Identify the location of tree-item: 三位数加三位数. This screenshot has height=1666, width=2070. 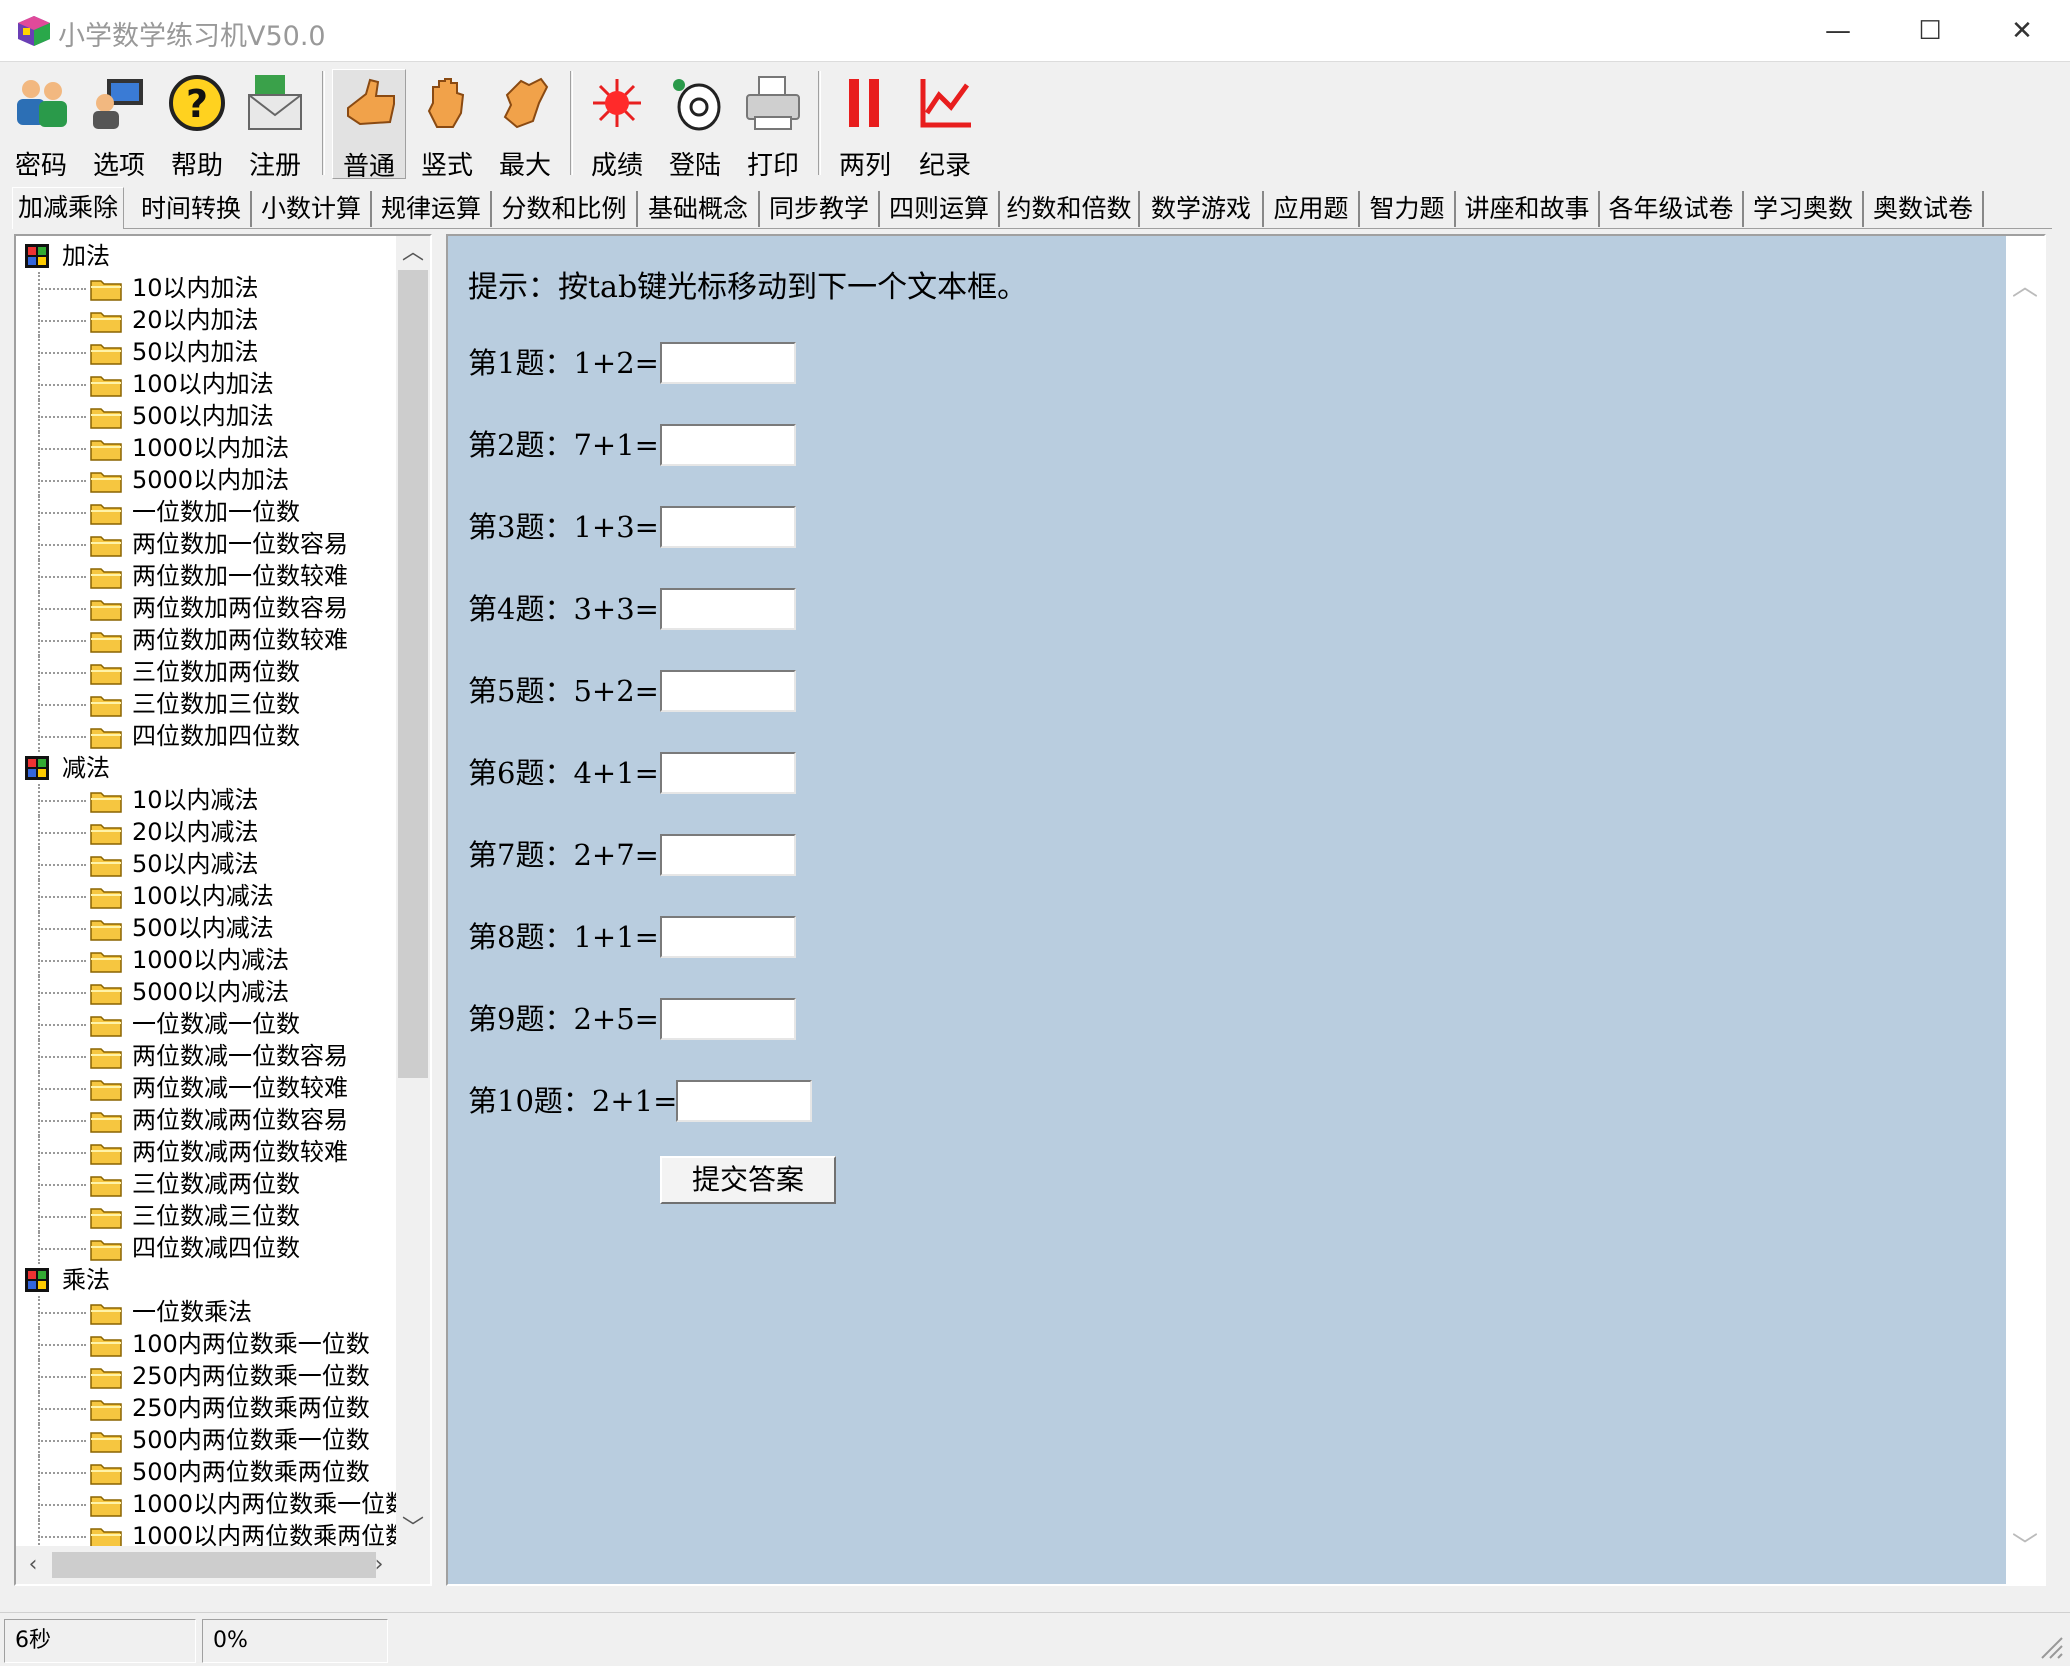
(206, 704).